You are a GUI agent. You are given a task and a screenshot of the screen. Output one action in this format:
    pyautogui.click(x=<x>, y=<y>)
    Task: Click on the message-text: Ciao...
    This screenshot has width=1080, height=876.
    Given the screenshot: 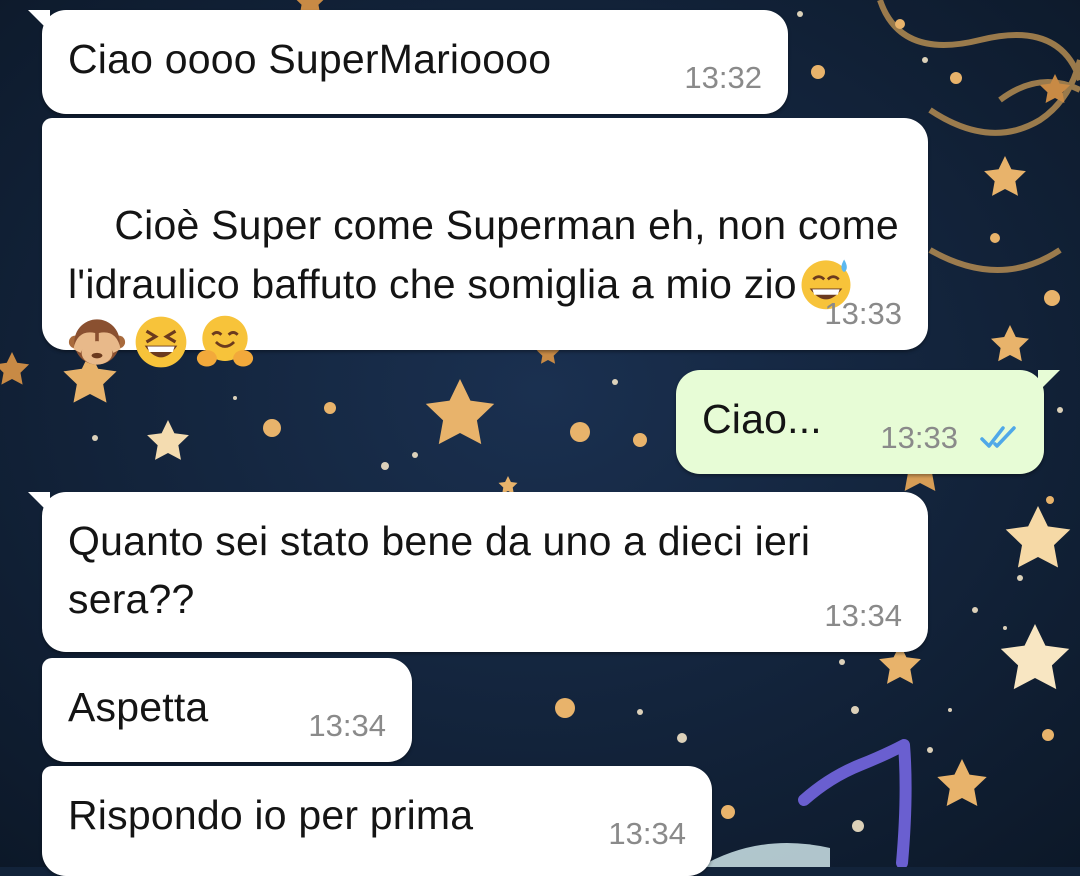 What is the action you would take?
    pyautogui.click(x=762, y=419)
    